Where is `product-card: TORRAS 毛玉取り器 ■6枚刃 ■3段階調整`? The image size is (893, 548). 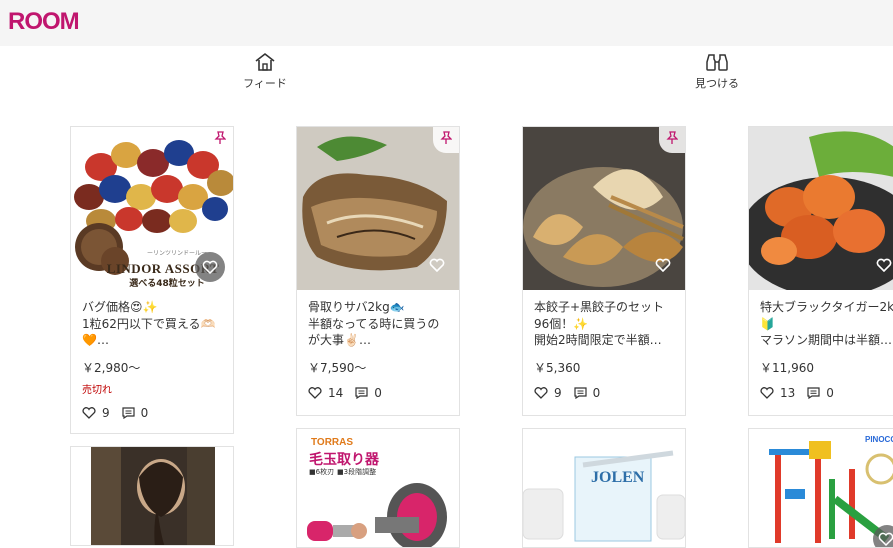
product-card: TORRAS 毛玉取り器 ■6枚刃 ■3段階調整 is located at coordinates (378, 488).